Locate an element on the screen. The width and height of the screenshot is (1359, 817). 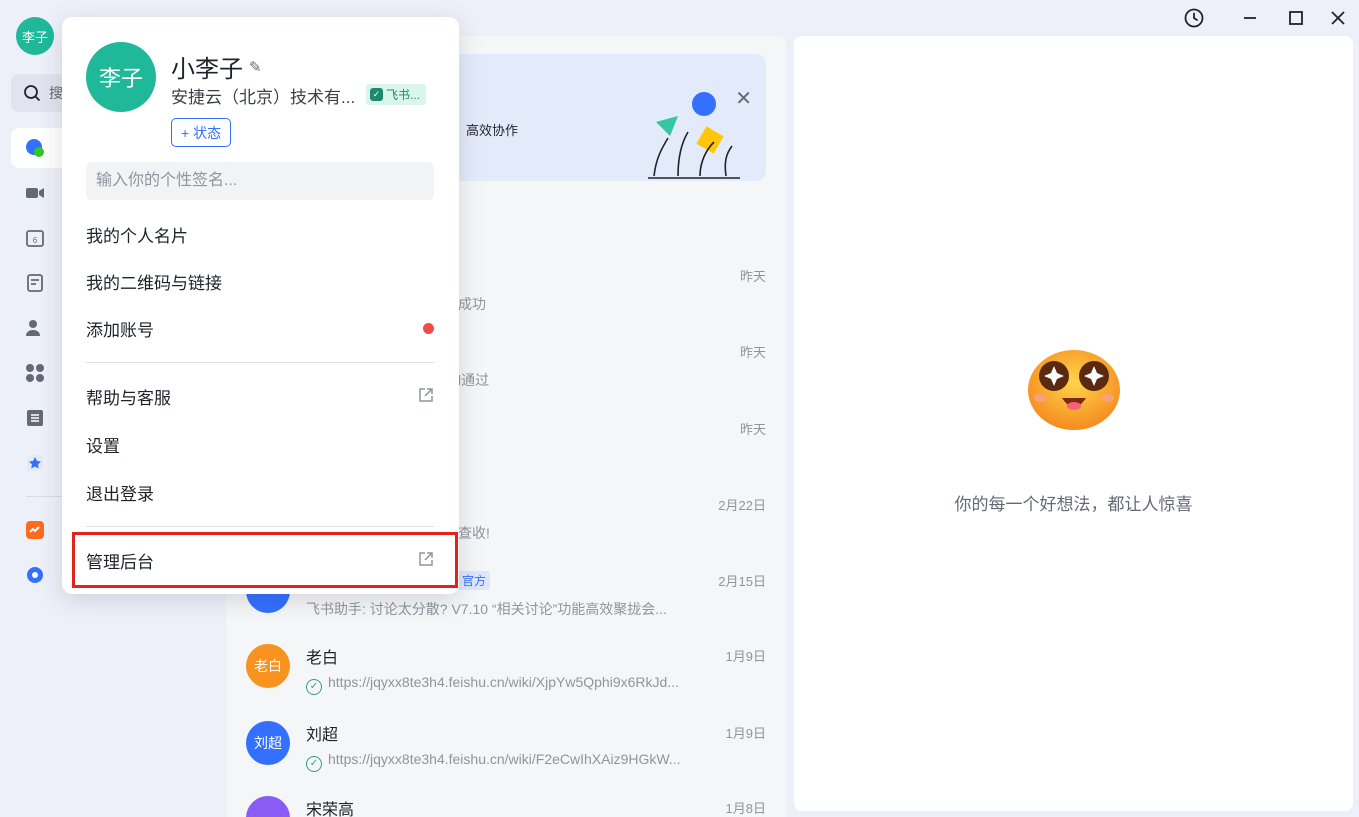
profile-name-row: 小李子 ✎ is located at coordinates (216, 66).